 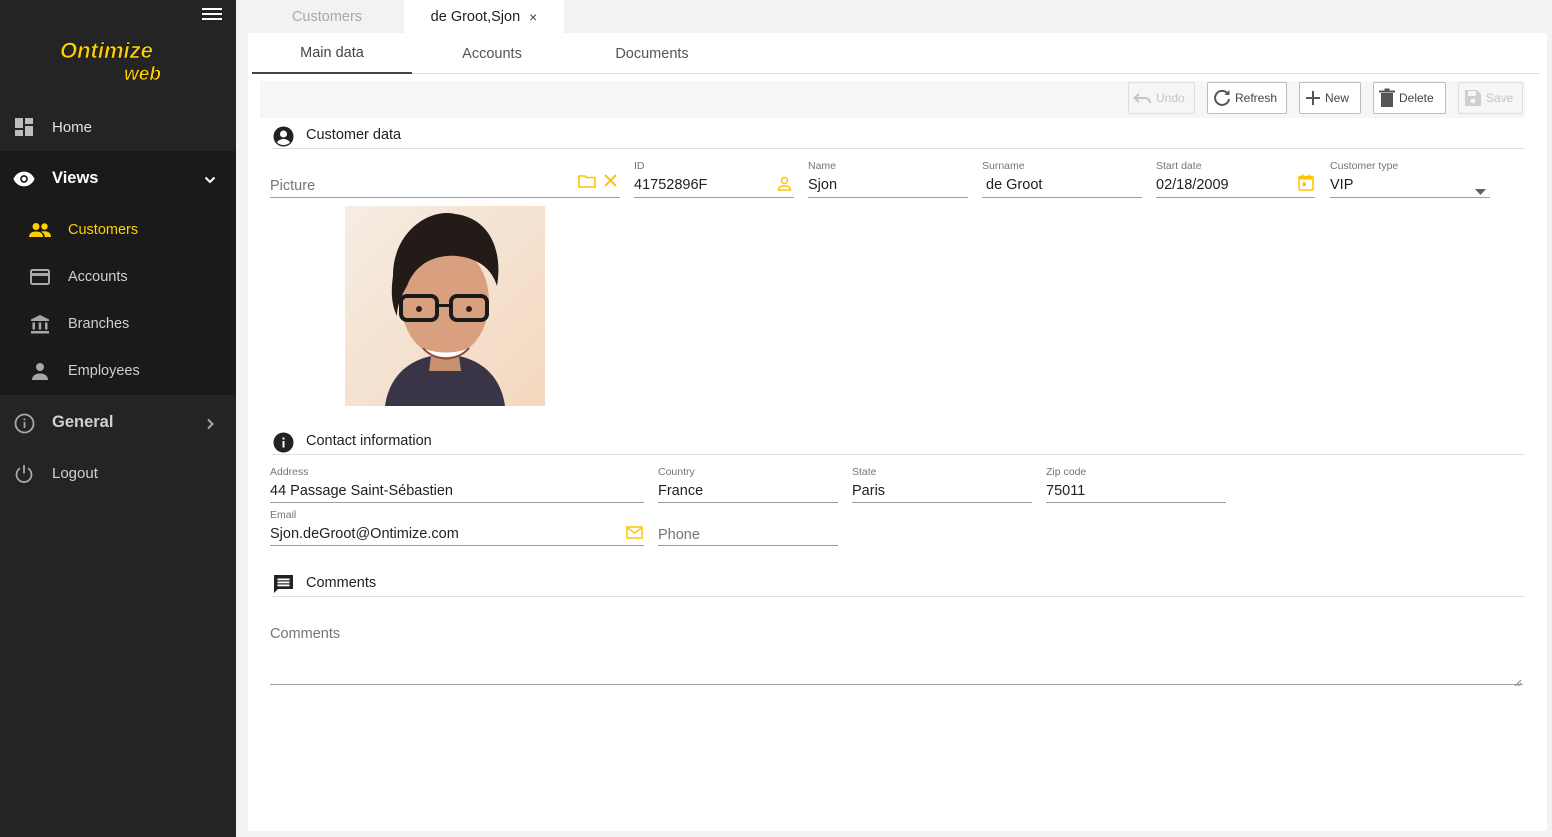 What do you see at coordinates (748, 484) in the screenshot?
I see `country-field: Country France` at bounding box center [748, 484].